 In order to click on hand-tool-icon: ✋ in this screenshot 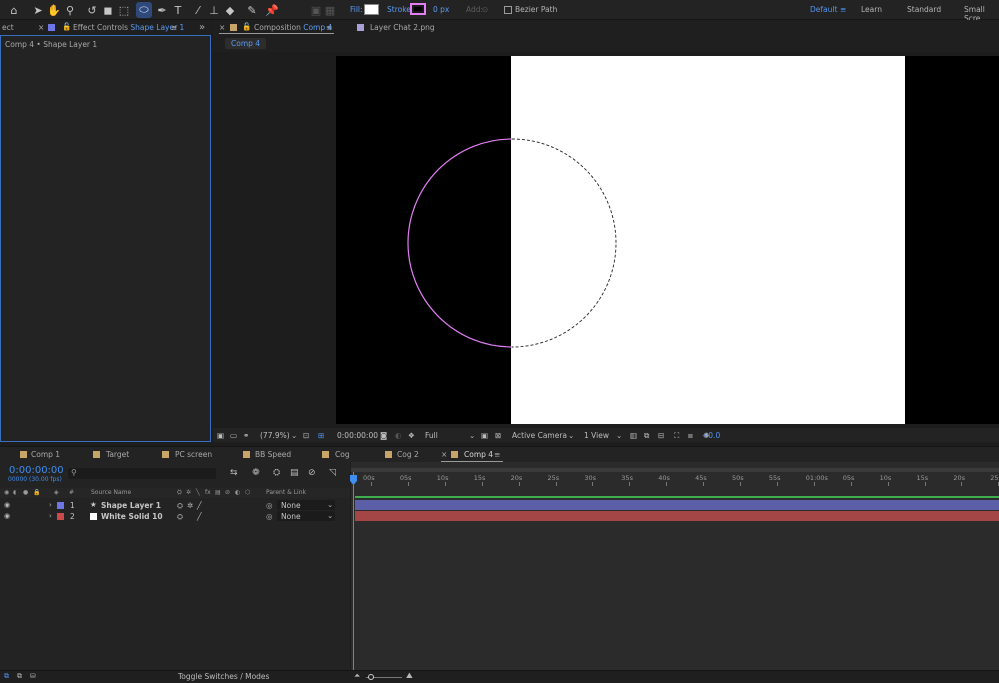, I will do `click(54, 10)`.